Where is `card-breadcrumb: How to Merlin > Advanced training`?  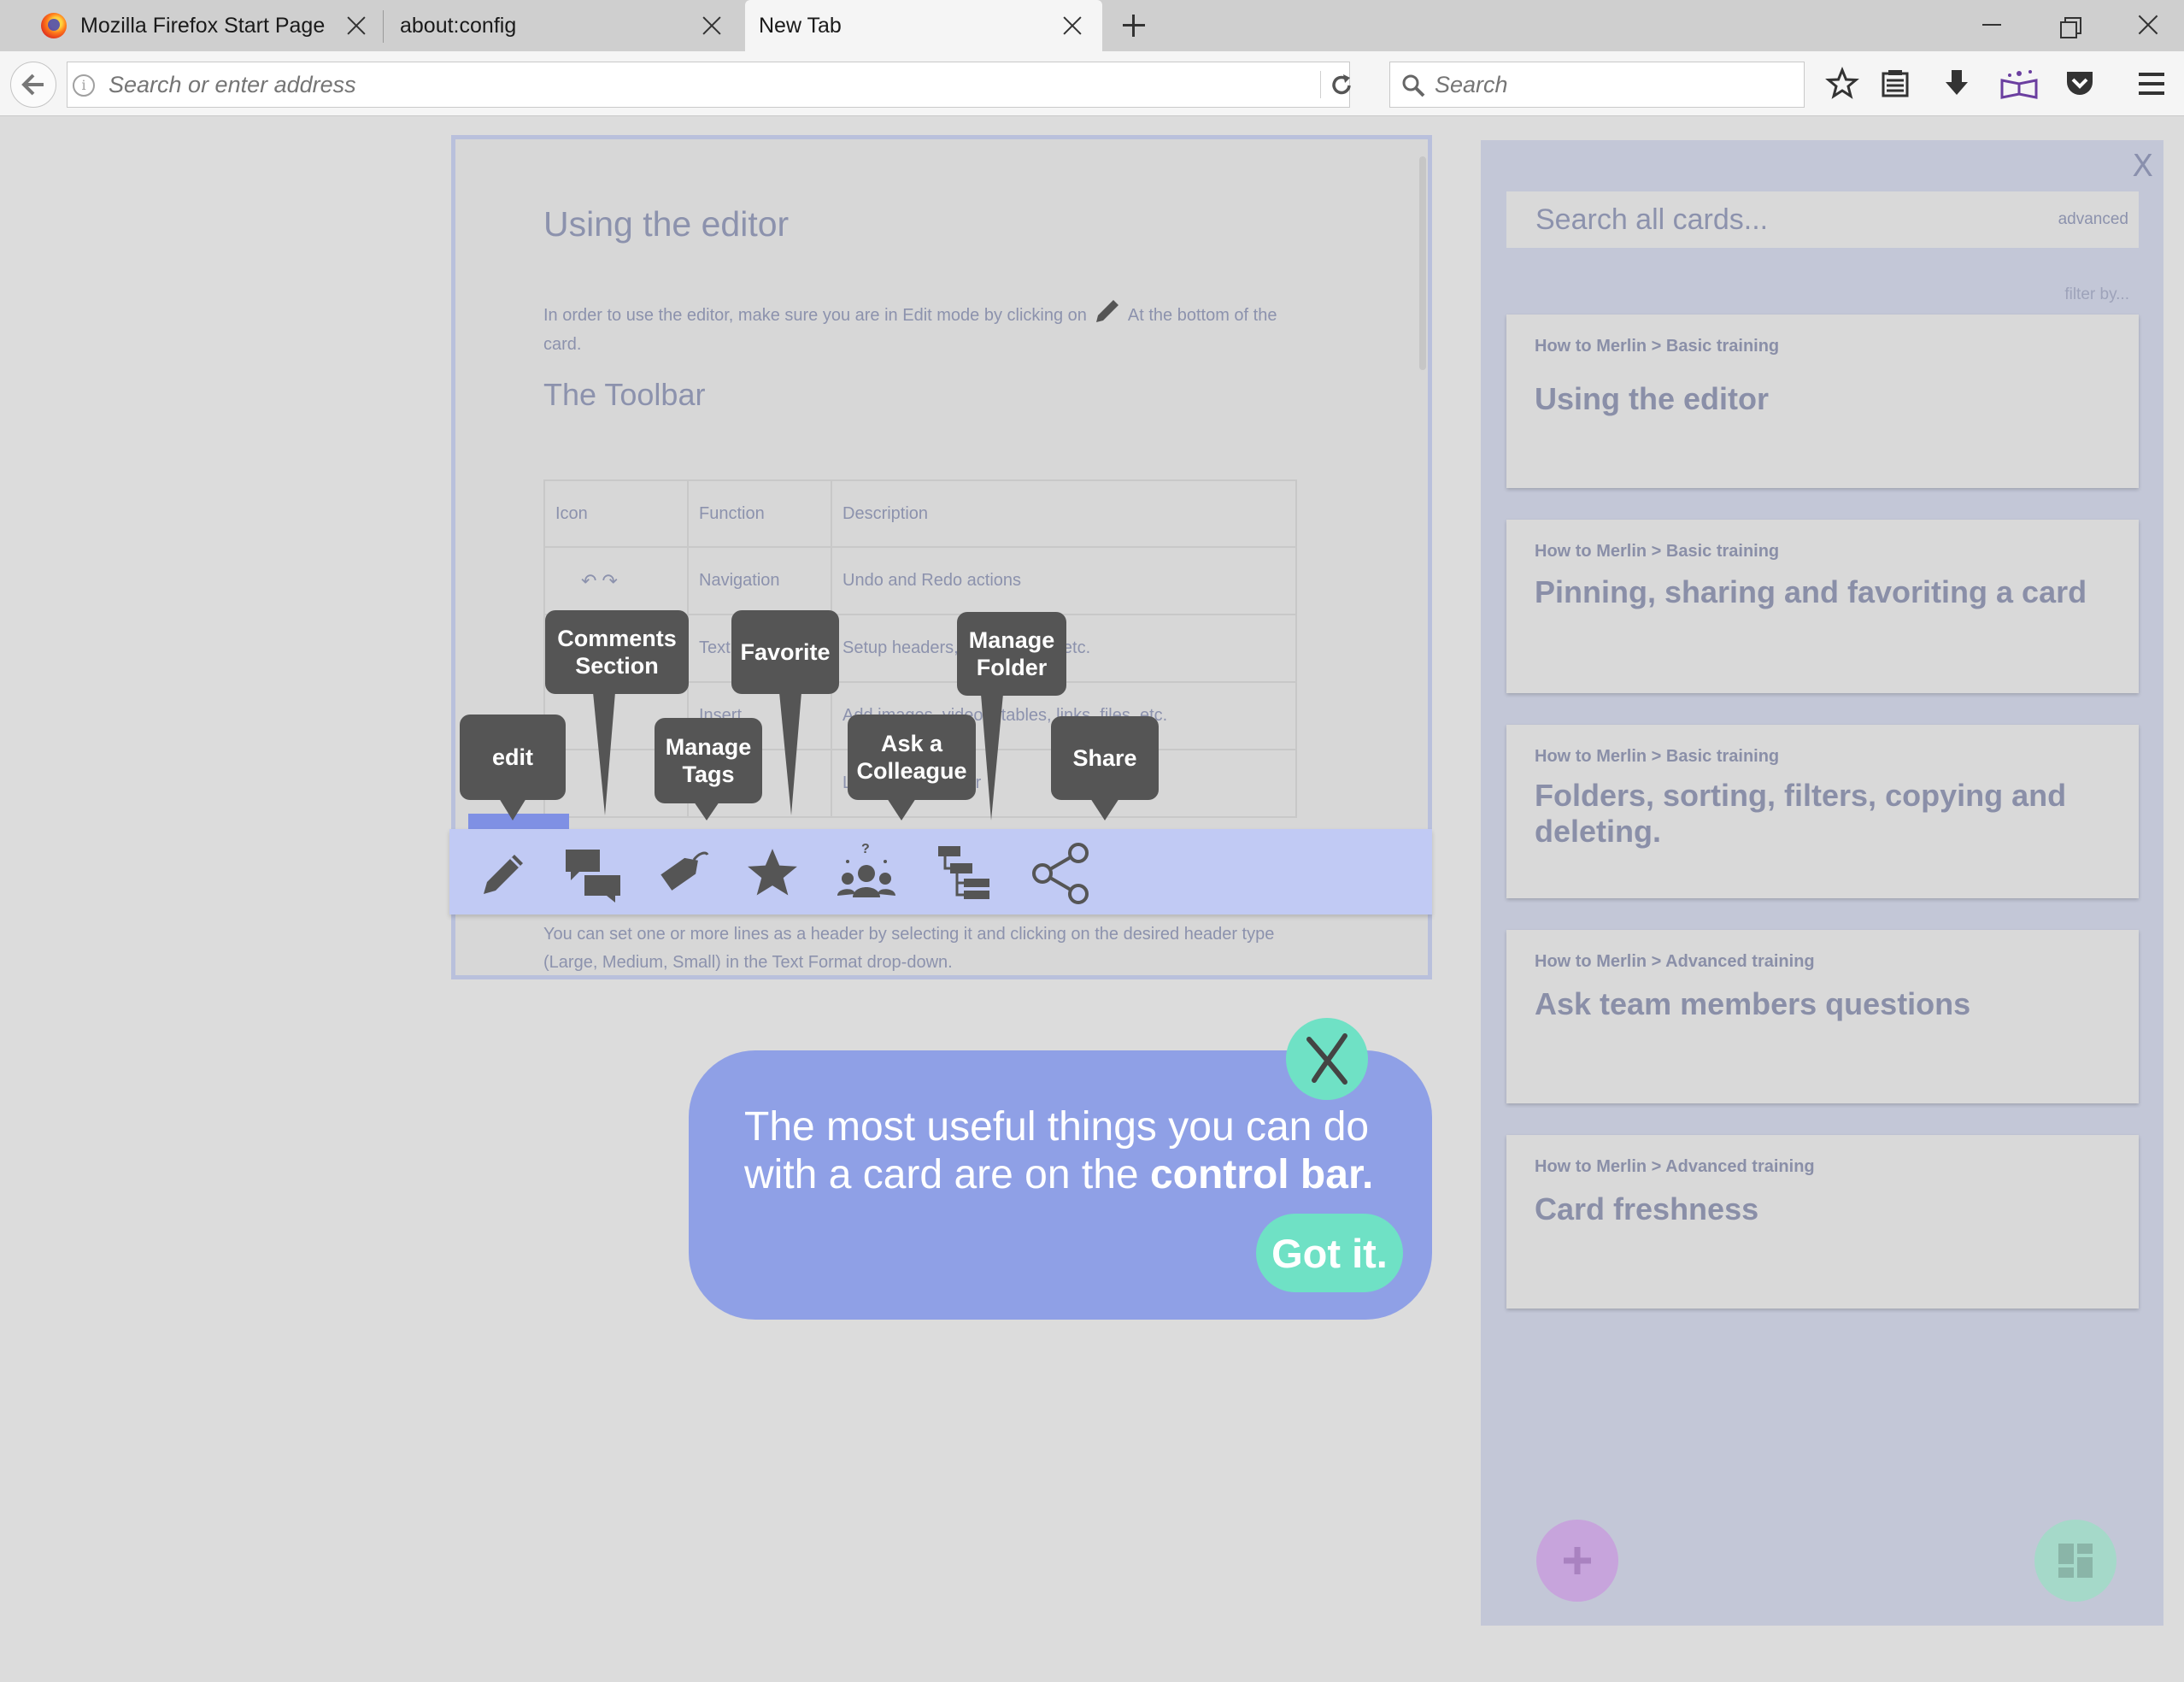 card-breadcrumb: How to Merlin > Advanced training is located at coordinates (1675, 1166).